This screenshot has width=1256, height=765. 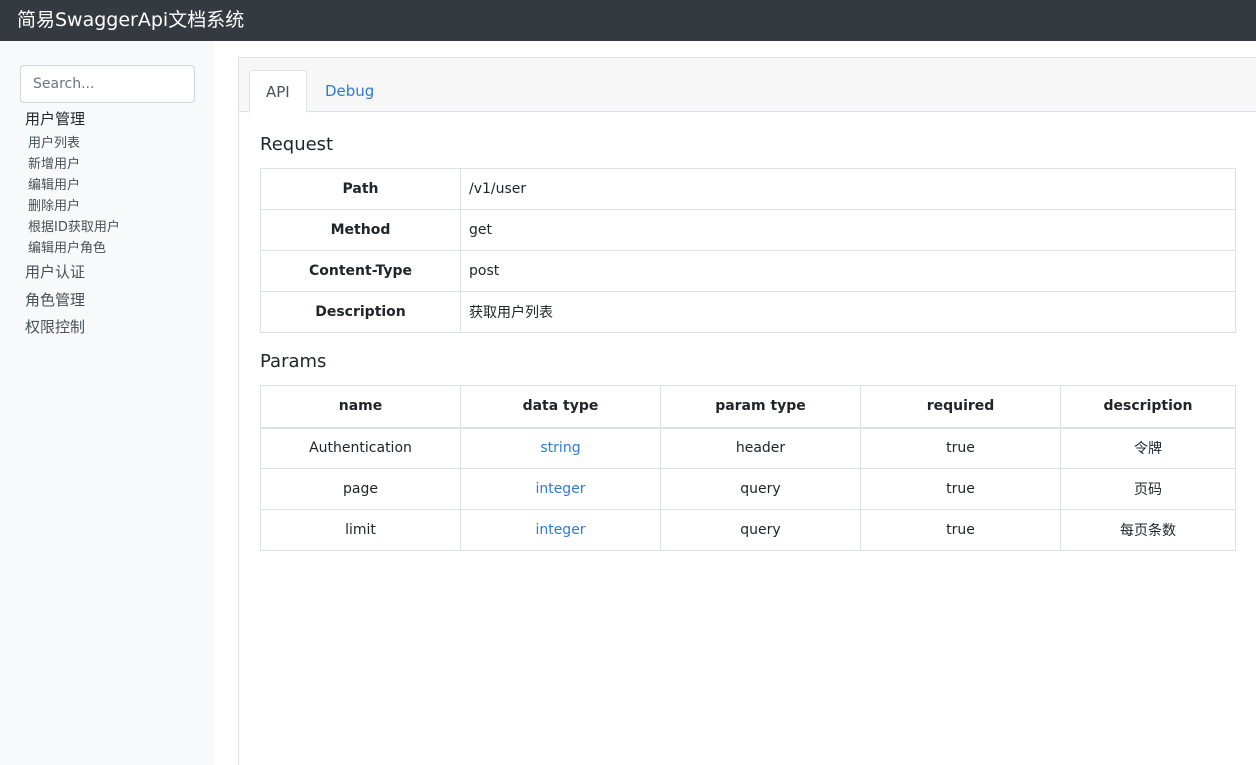 What do you see at coordinates (55, 271) in the screenshot?
I see `sidebar-group-user-auth: 用户认证` at bounding box center [55, 271].